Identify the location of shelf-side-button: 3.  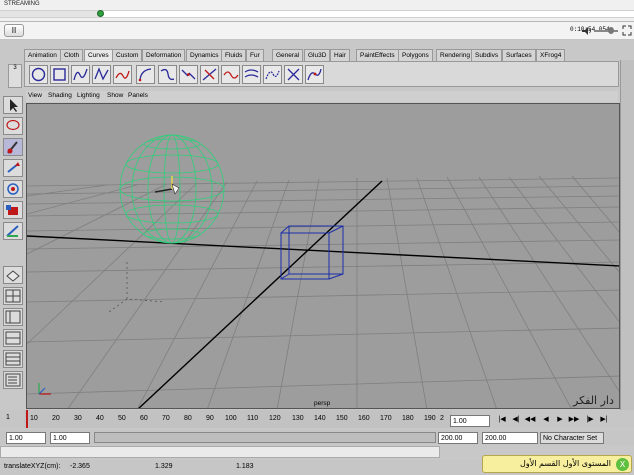
(15, 76).